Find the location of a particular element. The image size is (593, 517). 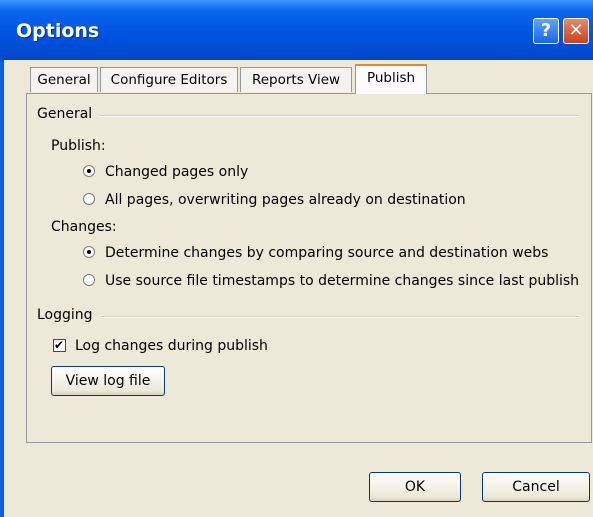

close-button: ✕ is located at coordinates (576, 31).